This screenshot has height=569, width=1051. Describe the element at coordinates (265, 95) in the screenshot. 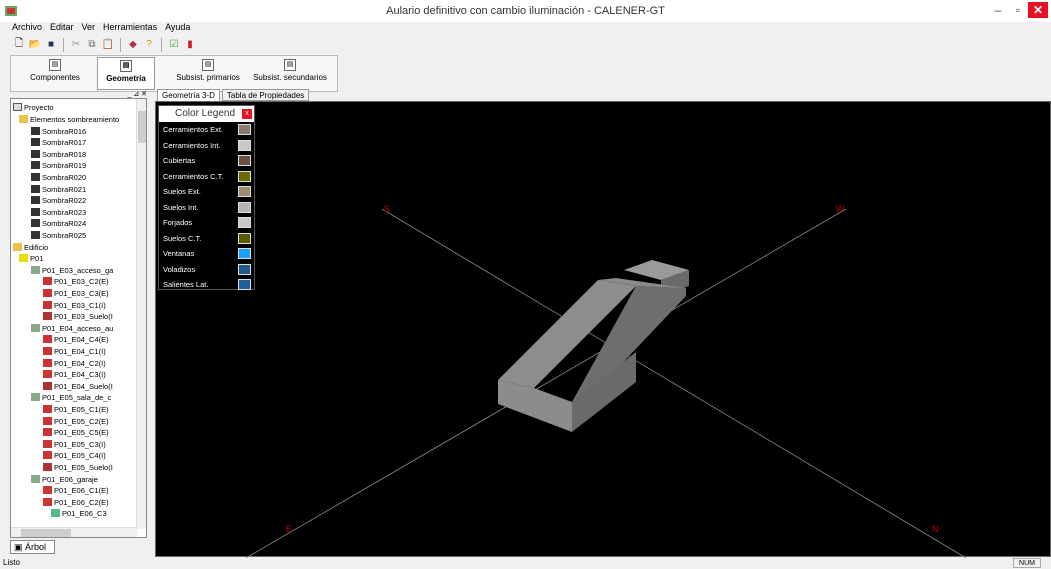

I see `tab-tabla-propiedades: Tabla de Propiedades` at that location.